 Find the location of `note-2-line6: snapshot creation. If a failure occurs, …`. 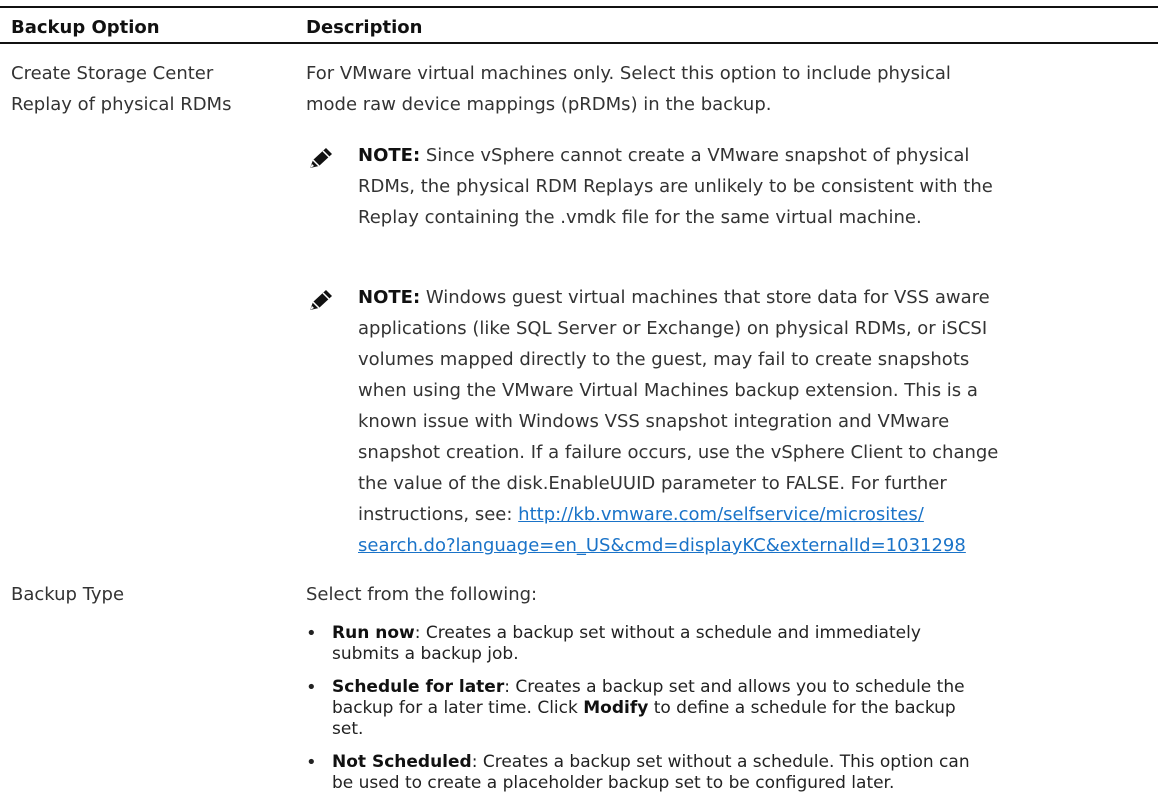

note-2-line6: snapshot creation. If a failure occurs, … is located at coordinates (678, 452).